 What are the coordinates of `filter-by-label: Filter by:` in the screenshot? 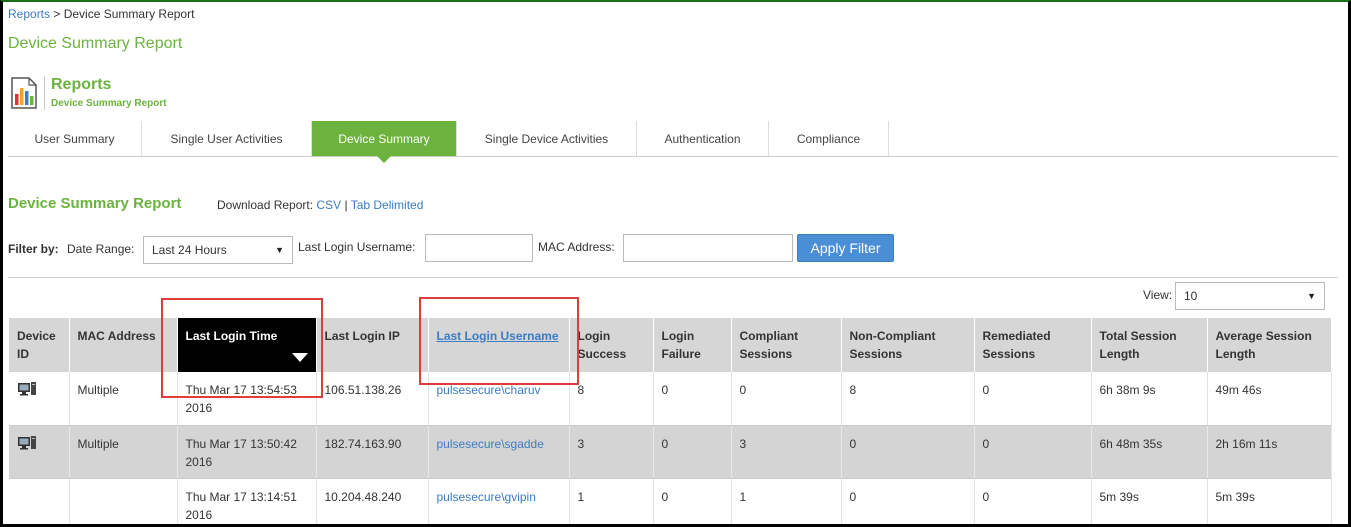 It's located at (33, 249).